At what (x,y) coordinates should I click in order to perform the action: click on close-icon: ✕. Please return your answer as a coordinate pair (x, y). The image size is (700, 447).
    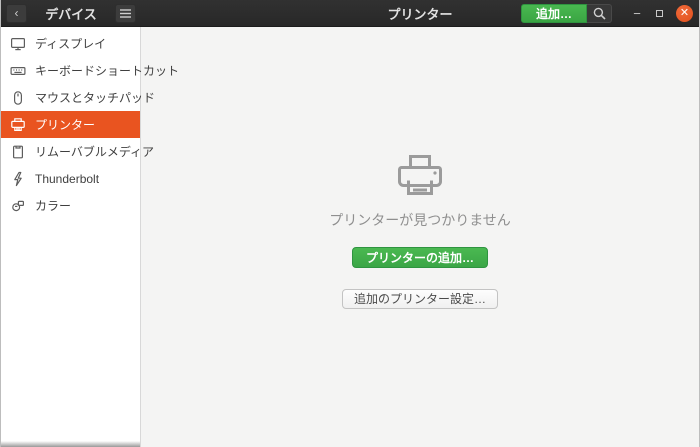
    Looking at the image, I should click on (684, 12).